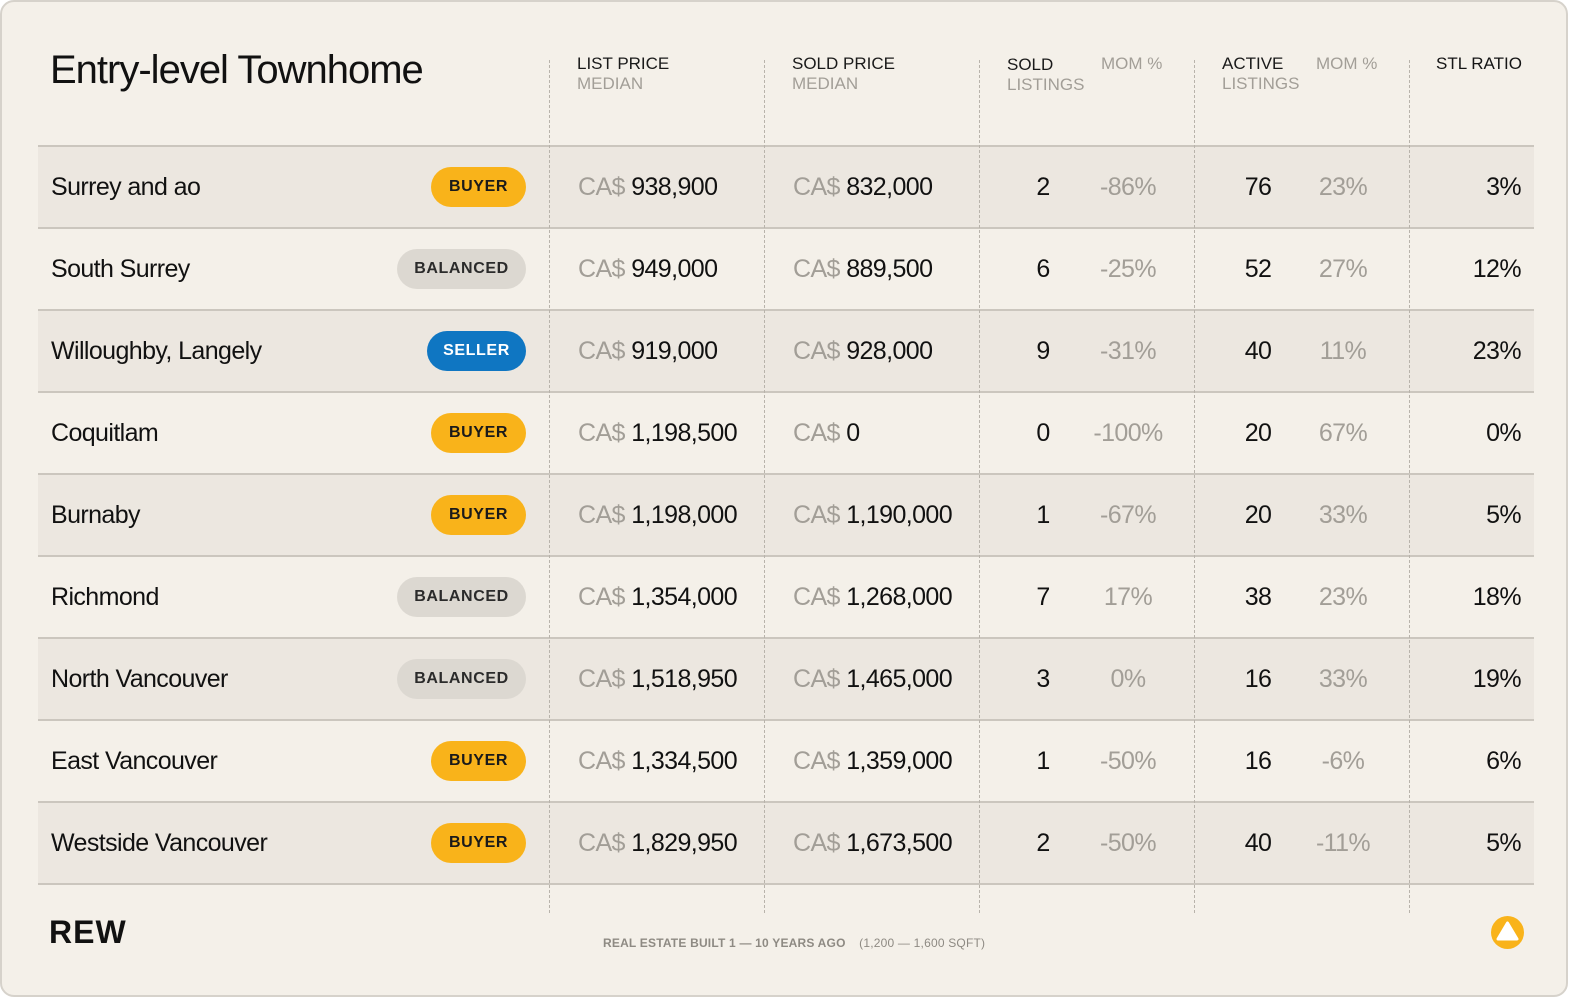  Describe the element at coordinates (1043, 515) in the screenshot. I see `sold-listings-value: 1` at that location.